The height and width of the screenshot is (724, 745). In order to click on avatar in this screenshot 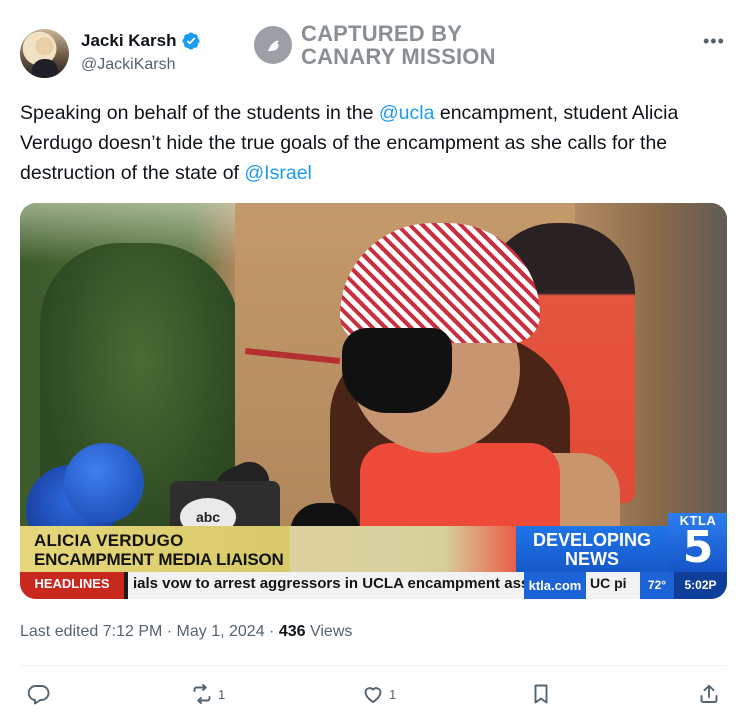, I will do `click(44, 53)`.